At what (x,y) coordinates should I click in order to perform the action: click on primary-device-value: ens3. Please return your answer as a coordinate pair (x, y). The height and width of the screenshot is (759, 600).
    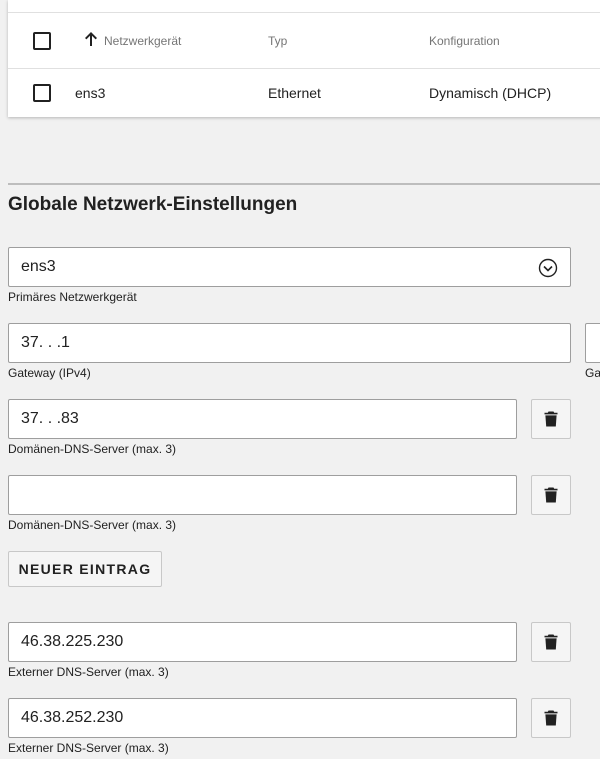
    Looking at the image, I should click on (38, 266).